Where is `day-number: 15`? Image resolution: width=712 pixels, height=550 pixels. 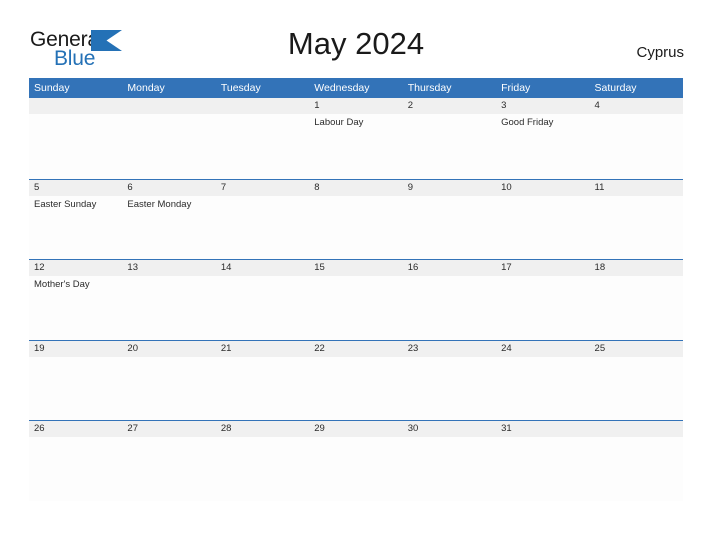
day-number: 15 is located at coordinates (355, 268).